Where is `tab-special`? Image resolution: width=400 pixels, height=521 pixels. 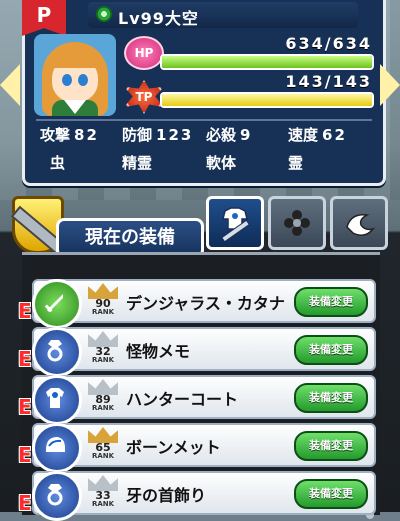
tab-special is located at coordinates (359, 223).